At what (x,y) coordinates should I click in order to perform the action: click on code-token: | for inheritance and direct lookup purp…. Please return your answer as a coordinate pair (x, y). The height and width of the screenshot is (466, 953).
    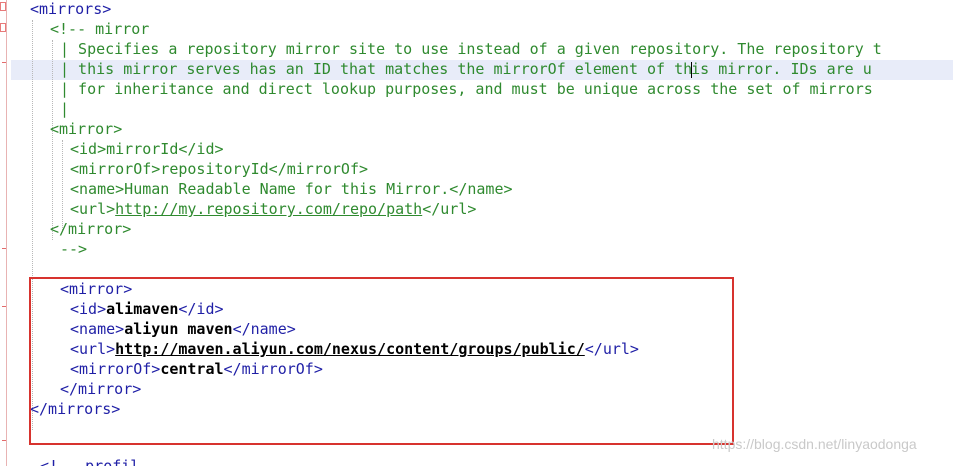
    Looking at the image, I should click on (466, 89).